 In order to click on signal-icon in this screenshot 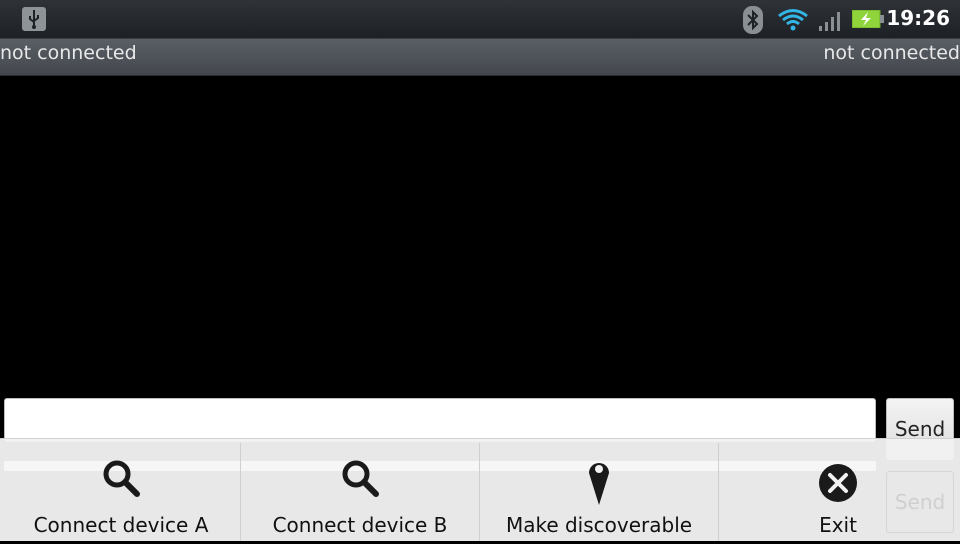, I will do `click(829, 21)`.